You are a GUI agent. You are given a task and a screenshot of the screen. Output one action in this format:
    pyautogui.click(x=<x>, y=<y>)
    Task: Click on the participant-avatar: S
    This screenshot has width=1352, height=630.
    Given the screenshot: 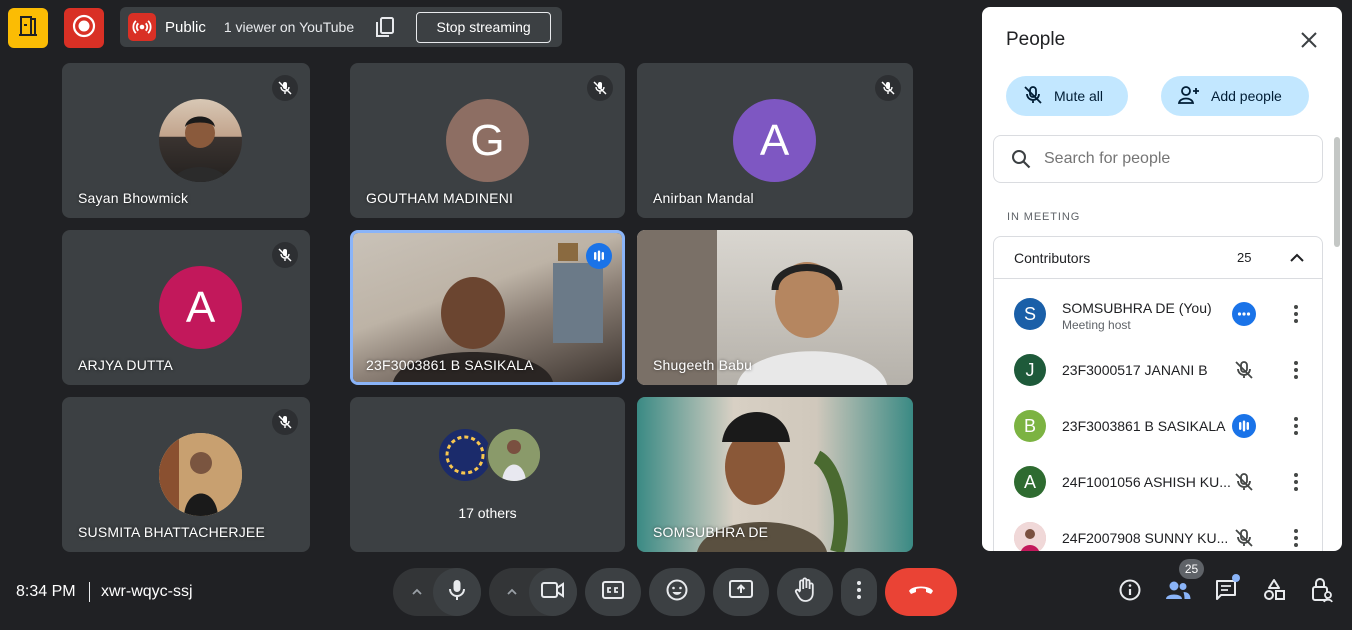 What is the action you would take?
    pyautogui.click(x=1030, y=314)
    